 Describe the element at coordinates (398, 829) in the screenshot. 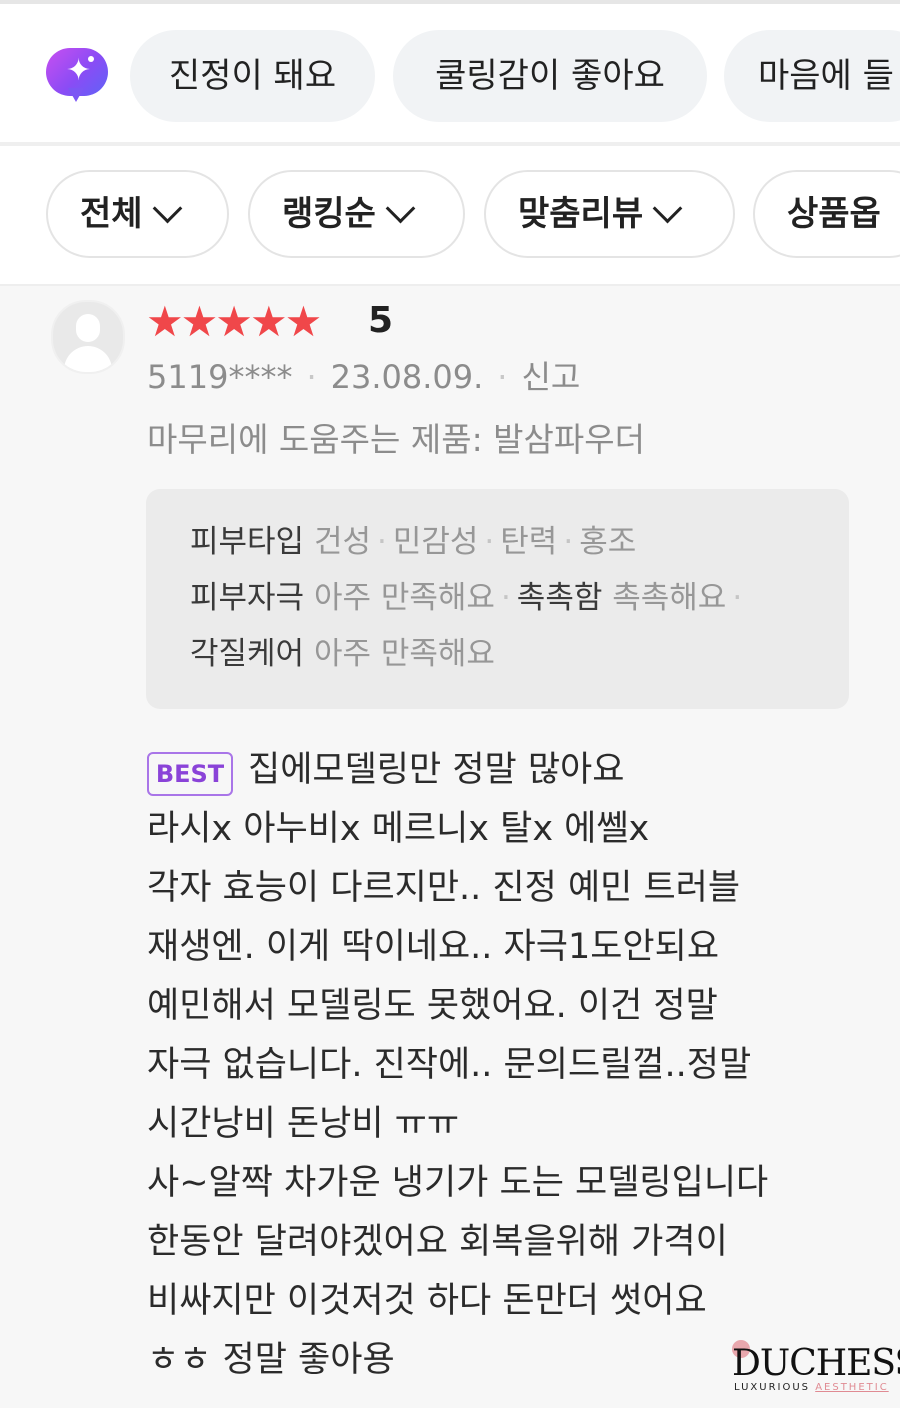

I see `review-text-line: 라시x 아누비x 메르니x 탈x 에쎌x` at that location.